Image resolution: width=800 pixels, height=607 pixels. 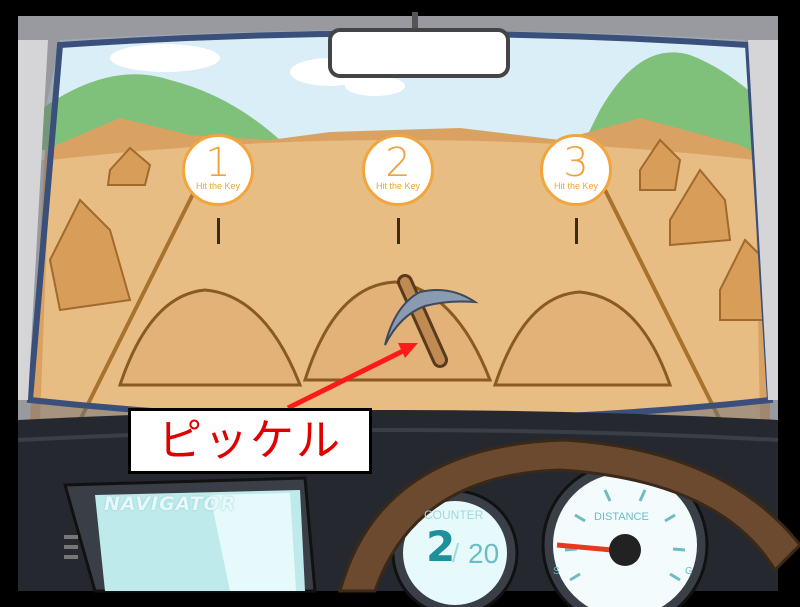 What do you see at coordinates (556, 571) in the screenshot?
I see `distance-start-label: S` at bounding box center [556, 571].